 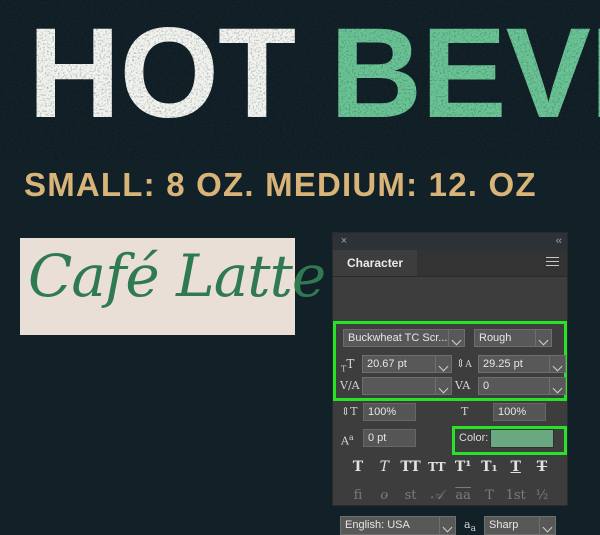 What do you see at coordinates (463, 496) in the screenshot?
I see `stylistic-alternates-button: aa` at bounding box center [463, 496].